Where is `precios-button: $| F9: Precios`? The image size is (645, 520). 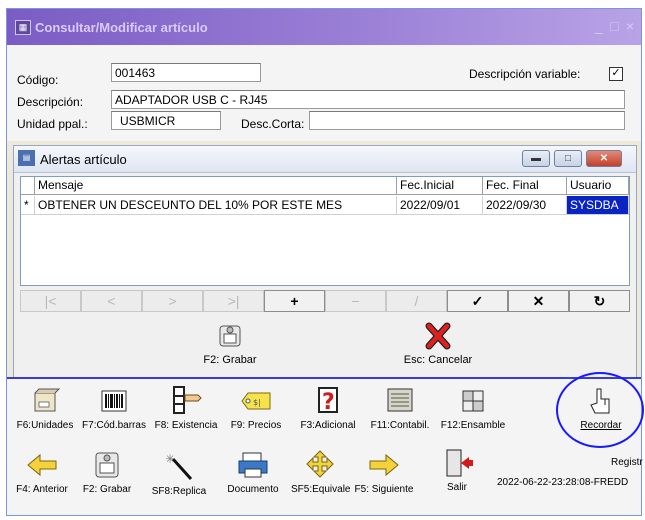 precios-button: $| F9: Precios is located at coordinates (256, 408).